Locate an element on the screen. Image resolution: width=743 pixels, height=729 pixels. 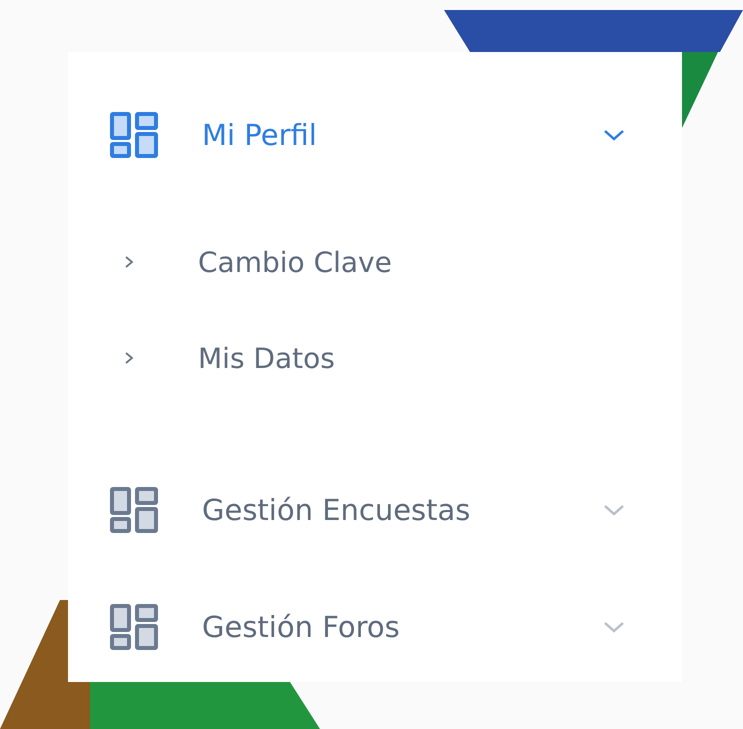
submenu-item: Mis Datos is located at coordinates (375, 358).